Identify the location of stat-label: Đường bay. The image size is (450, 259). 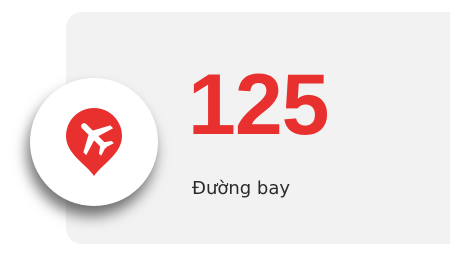
(241, 188).